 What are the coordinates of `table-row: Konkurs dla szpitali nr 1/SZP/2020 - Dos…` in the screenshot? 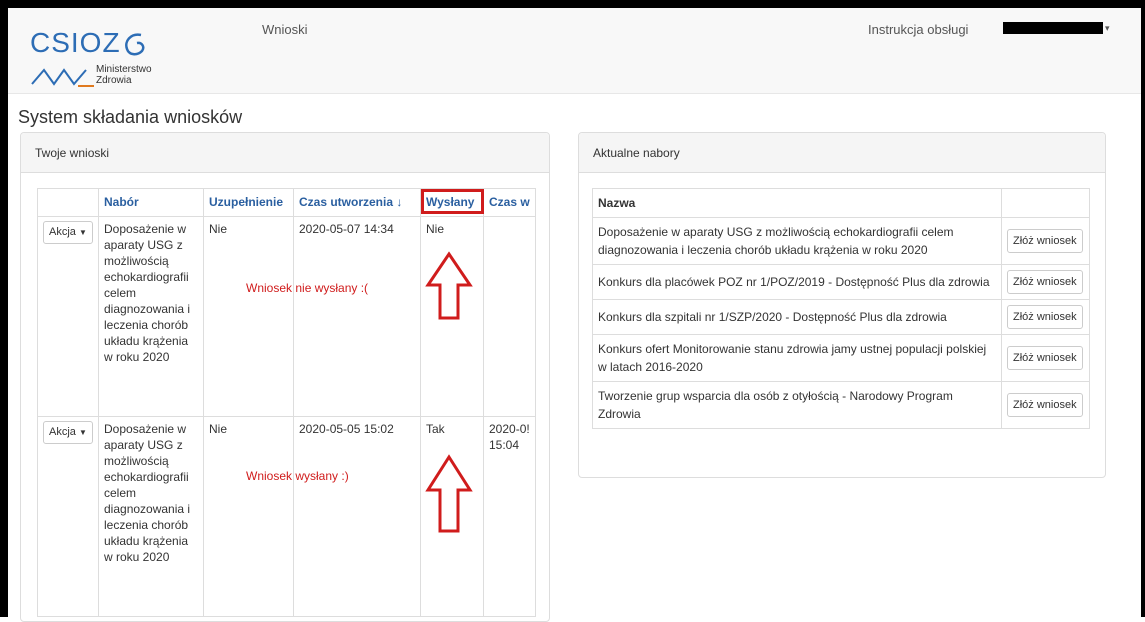 It's located at (841, 317).